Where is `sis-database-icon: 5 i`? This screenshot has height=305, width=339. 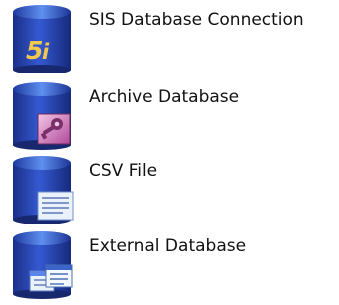
sis-database-icon: 5 i is located at coordinates (46, 38).